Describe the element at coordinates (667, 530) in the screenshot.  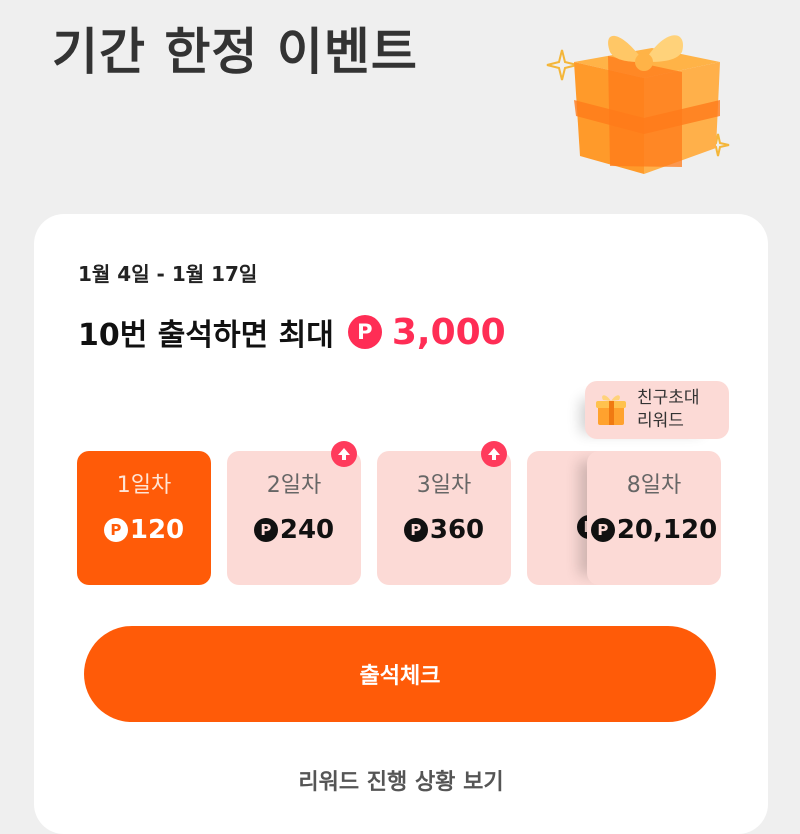
I see `day-amount-value: 20,120` at that location.